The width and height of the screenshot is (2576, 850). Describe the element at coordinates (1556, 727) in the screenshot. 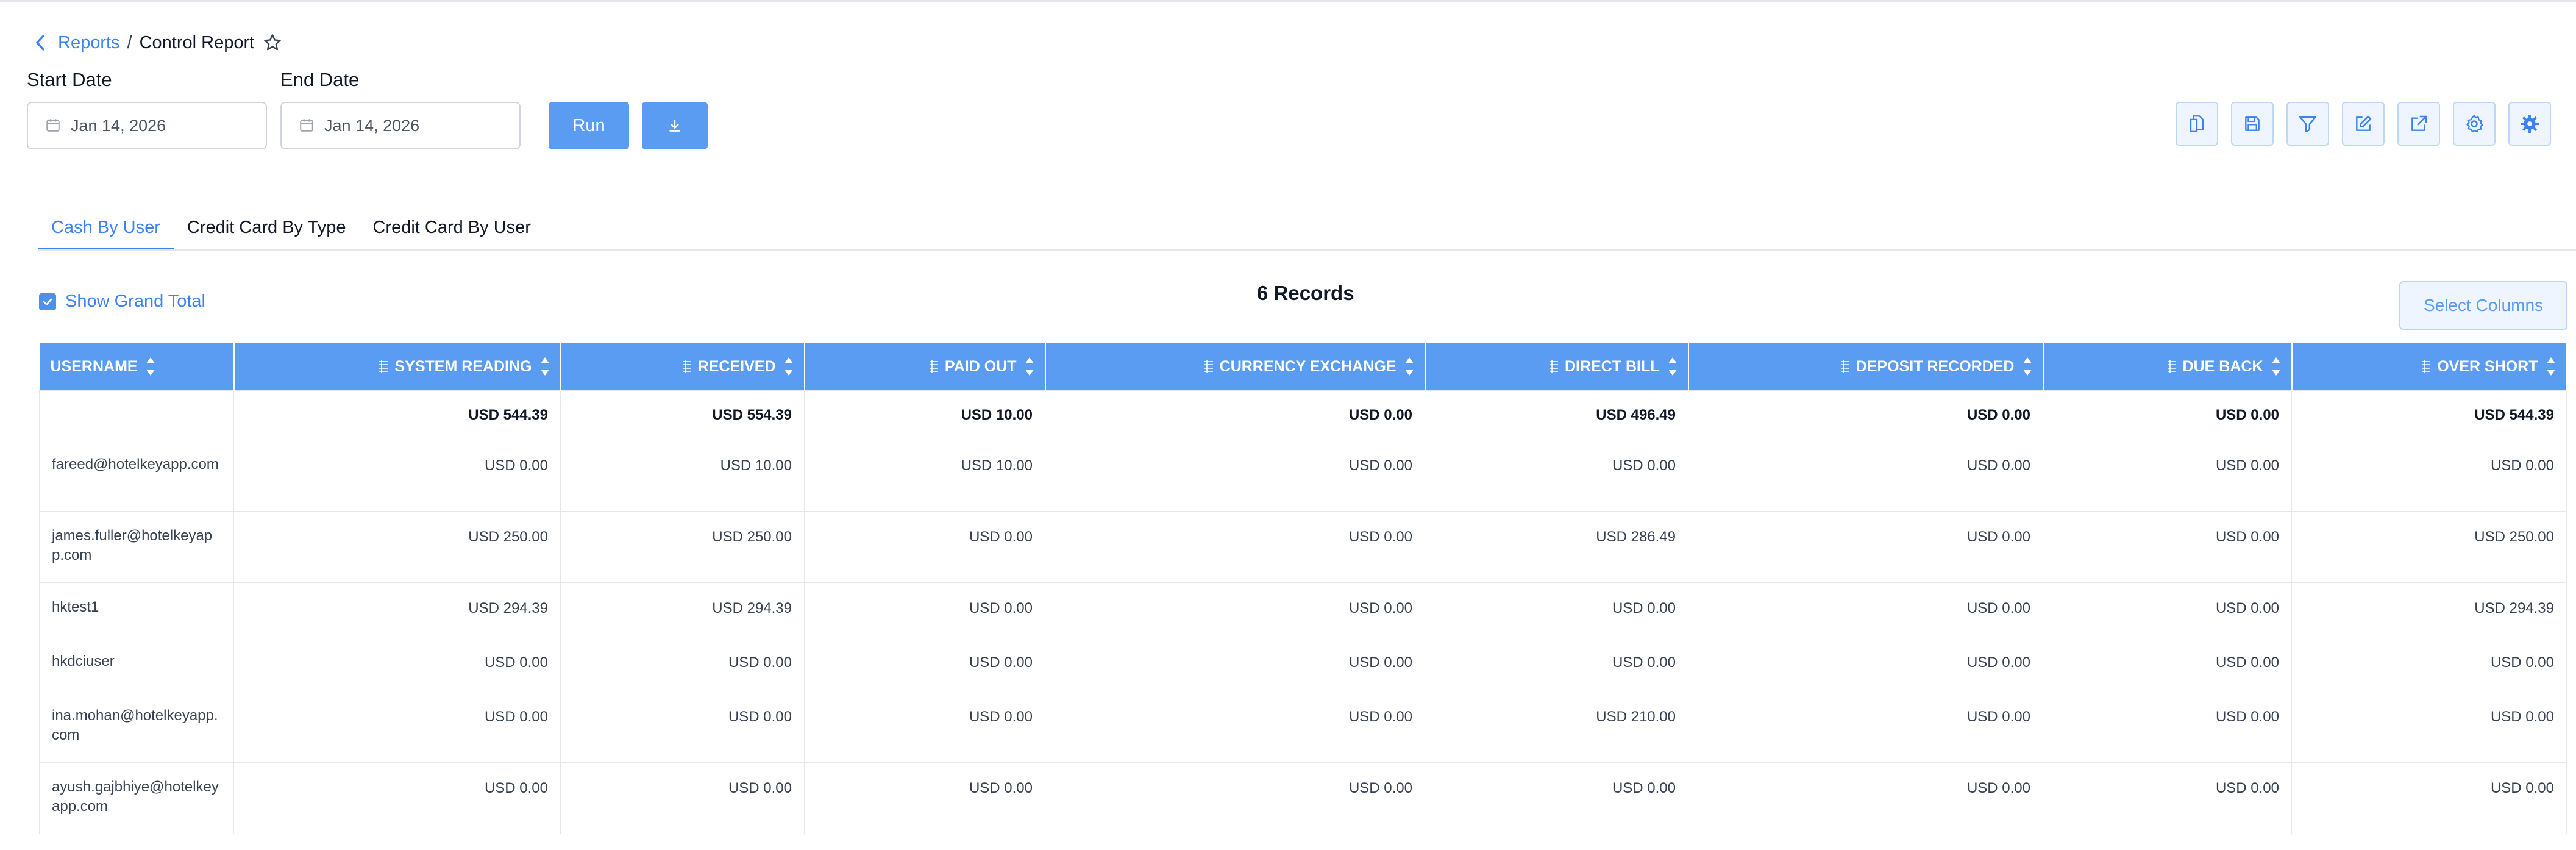

I see `amount-cell: USD 210.00` at that location.